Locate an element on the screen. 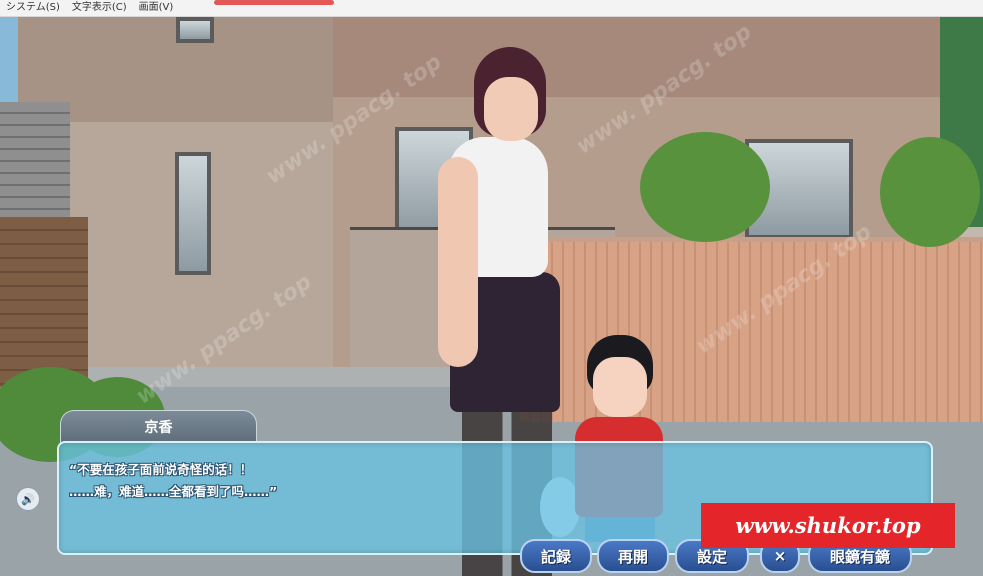 The height and width of the screenshot is (576, 983). menu-bar: システム(S) 文字表示(C) 画面(V) is located at coordinates (491, 8).